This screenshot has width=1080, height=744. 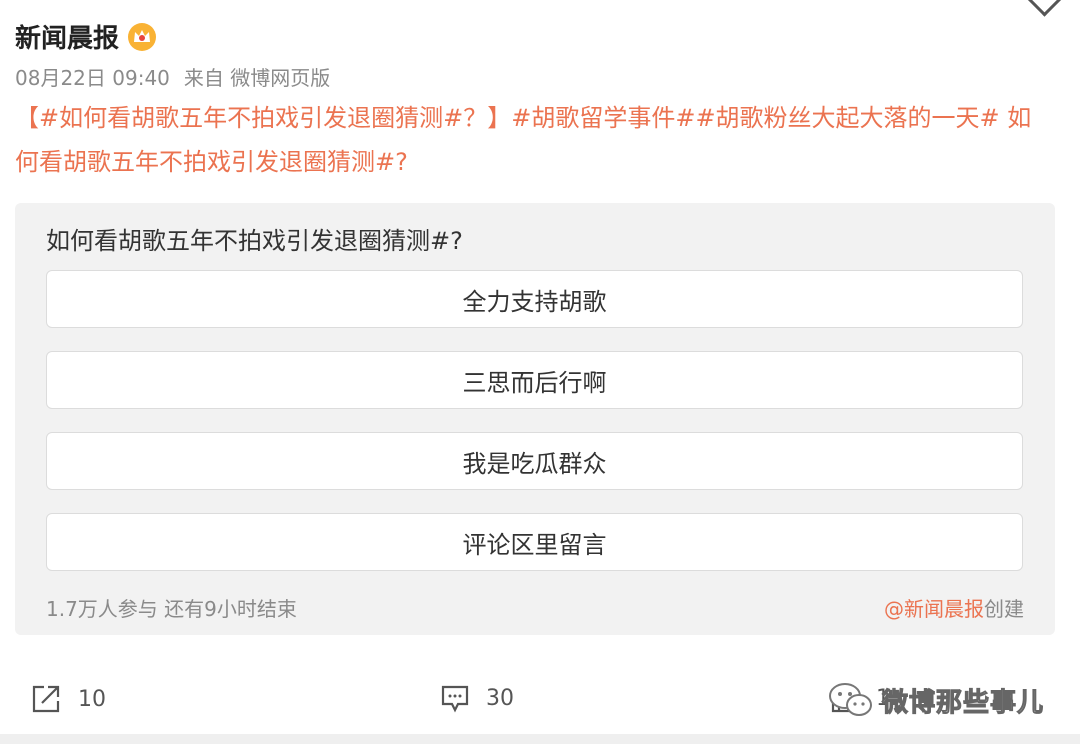 What do you see at coordinates (477, 698) in the screenshot?
I see `comment-button: 30` at bounding box center [477, 698].